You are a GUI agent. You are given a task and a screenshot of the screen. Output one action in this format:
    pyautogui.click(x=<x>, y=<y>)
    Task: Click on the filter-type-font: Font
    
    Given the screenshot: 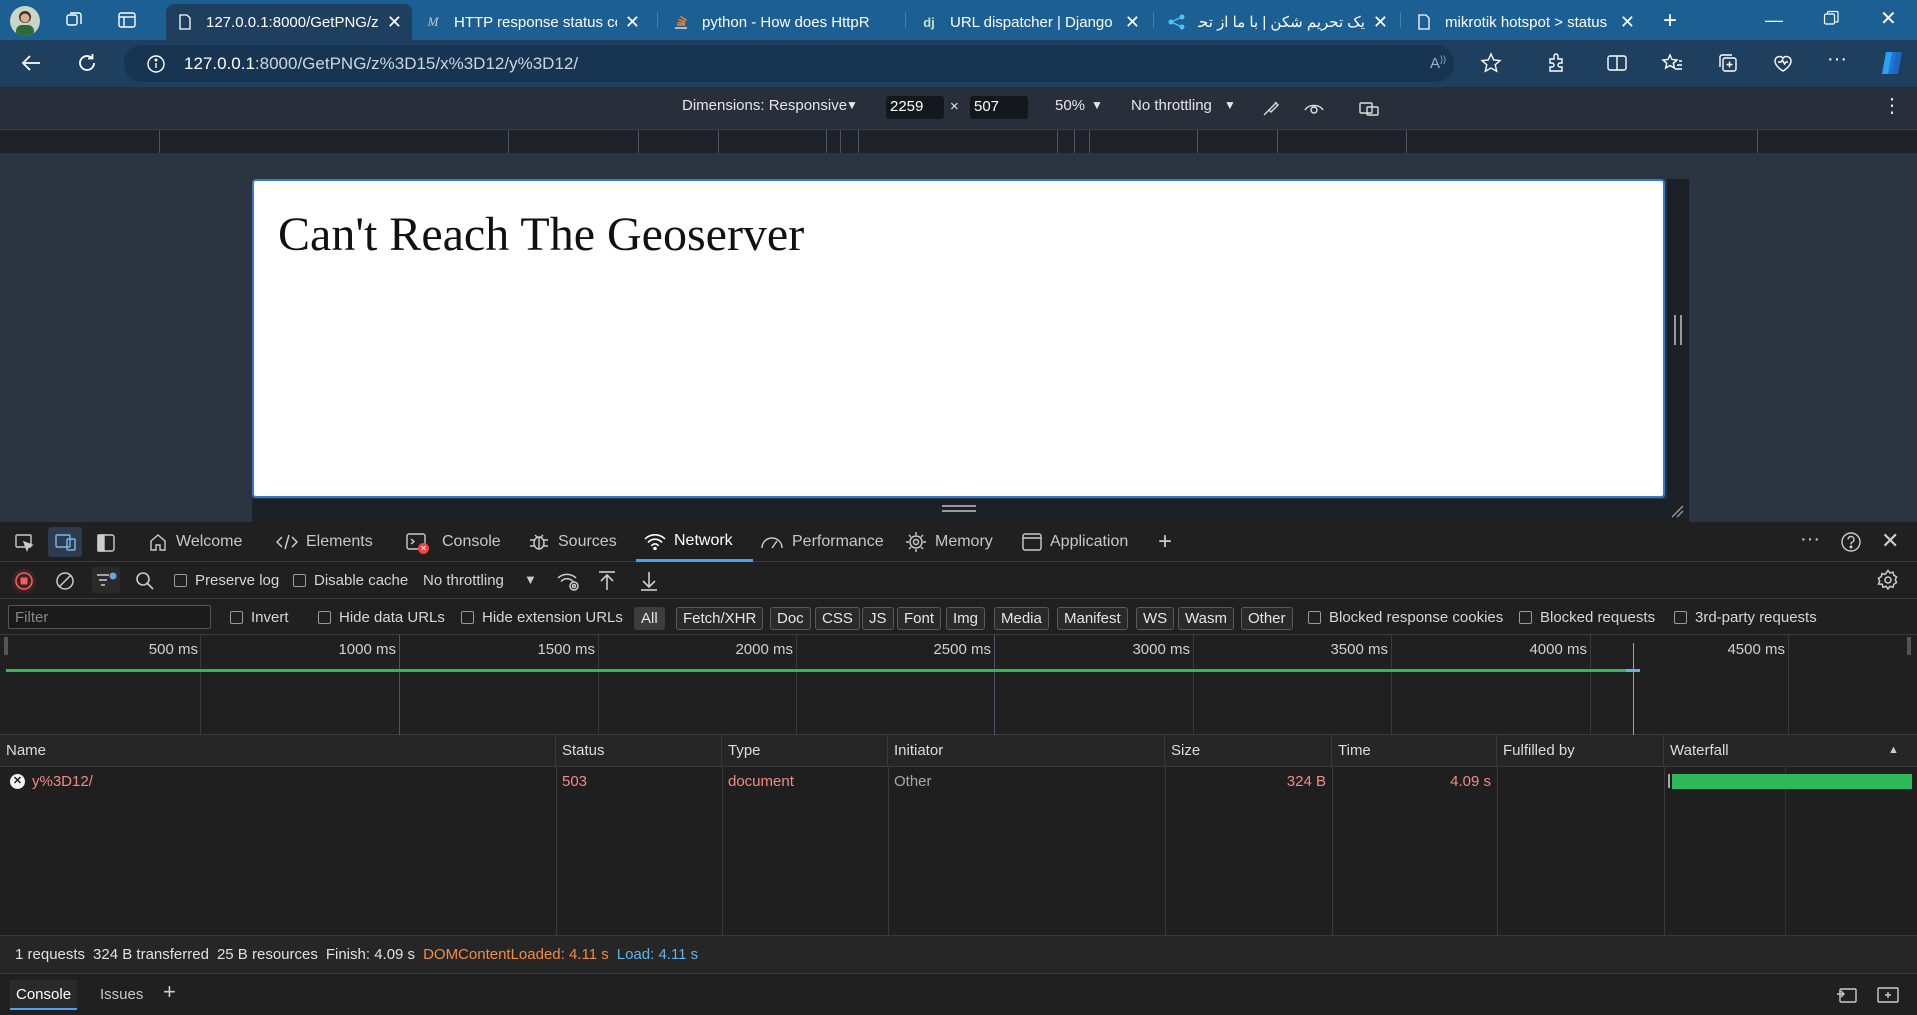 What is the action you would take?
    pyautogui.click(x=919, y=618)
    